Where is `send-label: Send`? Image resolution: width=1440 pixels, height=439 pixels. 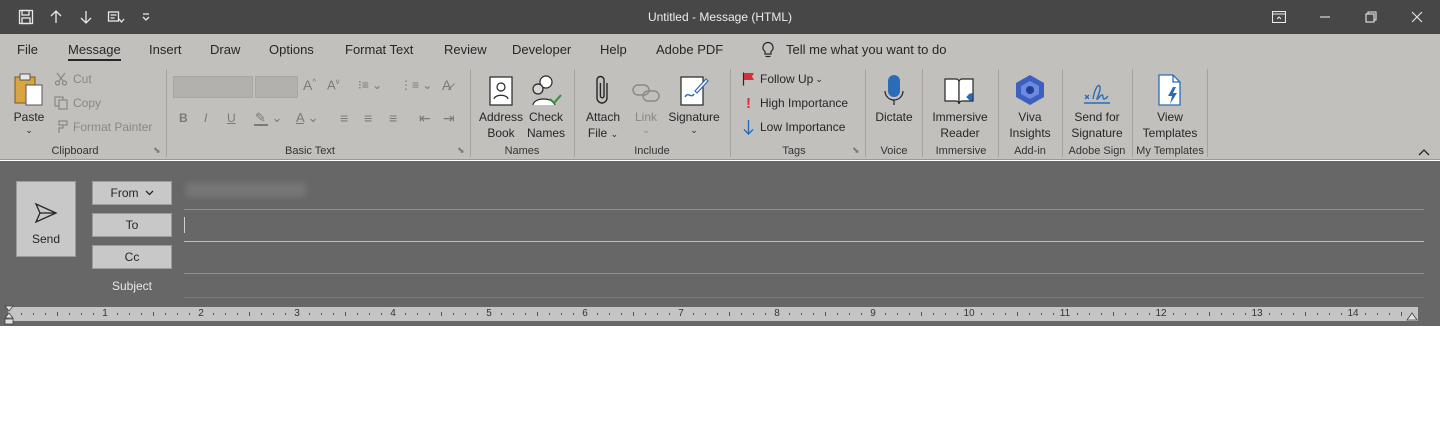
send-label: Send is located at coordinates (46, 239).